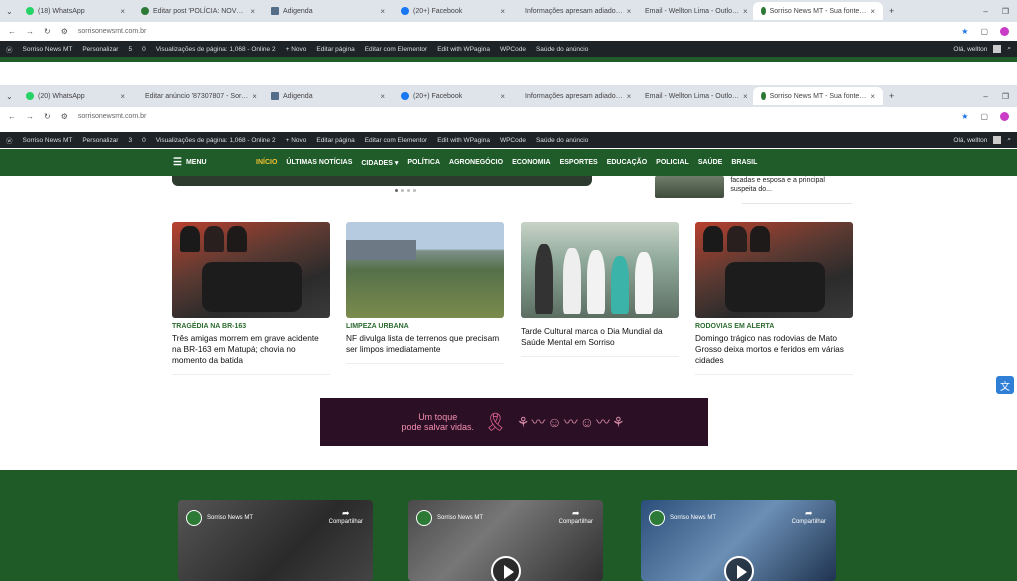 The image size is (1017, 581). What do you see at coordinates (970, 49) in the screenshot?
I see `admin-user: Olá, wellton` at bounding box center [970, 49].